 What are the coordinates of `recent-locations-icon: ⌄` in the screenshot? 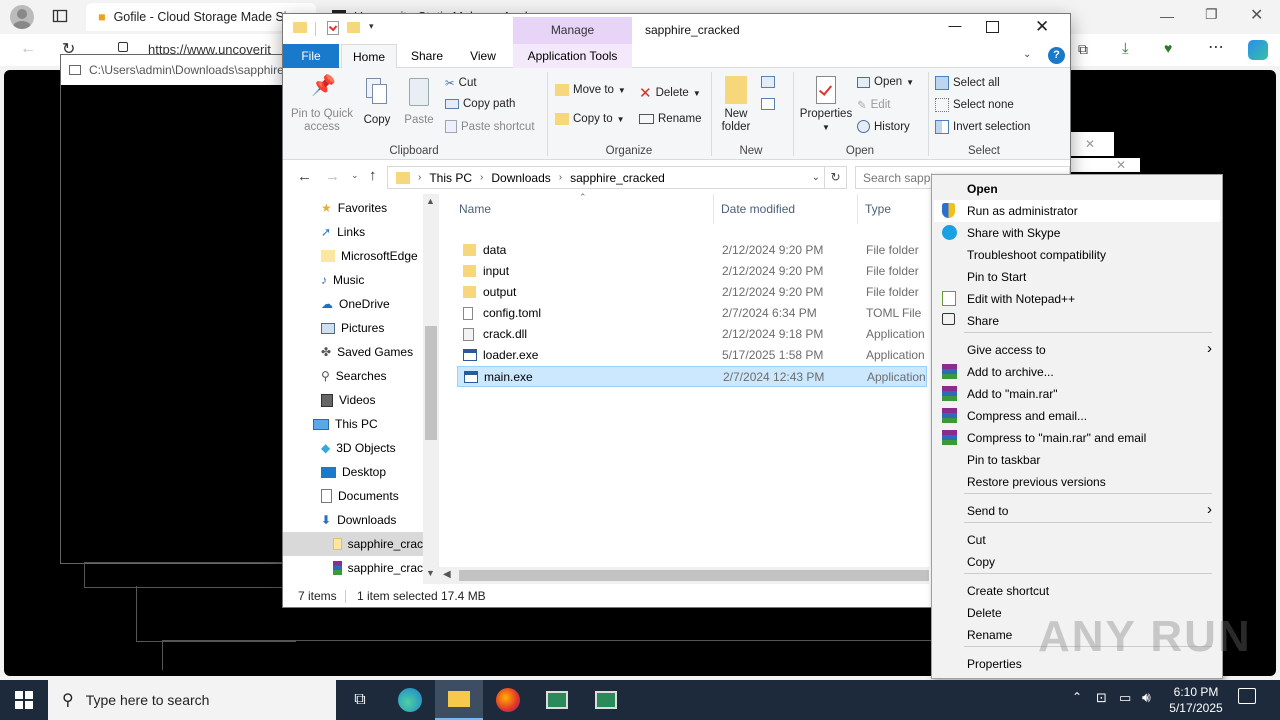 It's located at (355, 175).